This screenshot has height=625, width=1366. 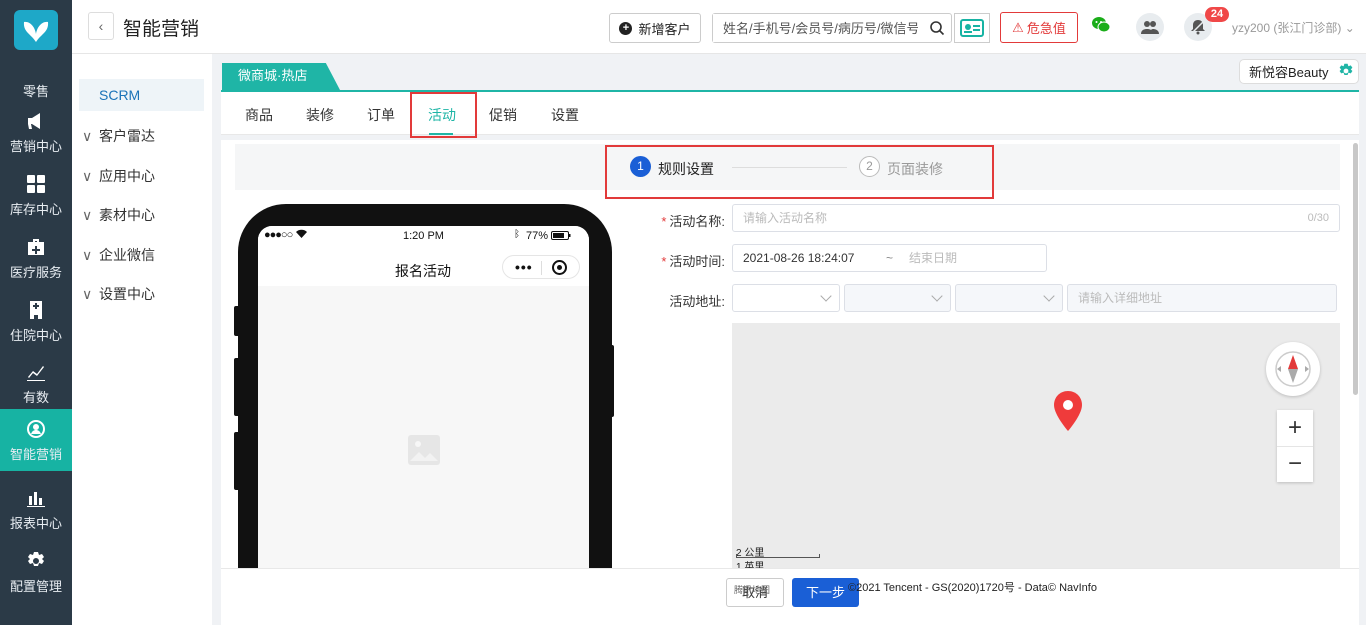 I want to click on gear-icon, so click(x=1346, y=71).